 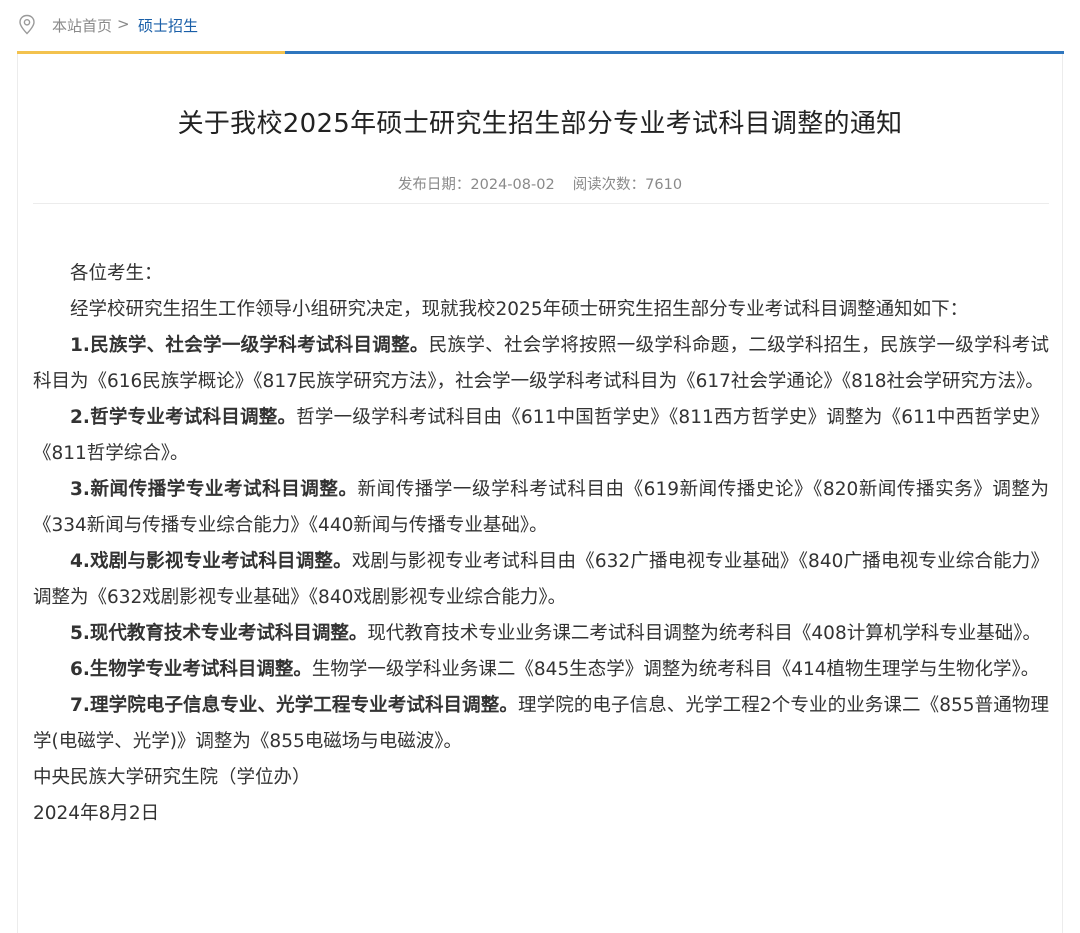 I want to click on item-heading: 2.哲学专业考试科目调整。, so click(x=183, y=417).